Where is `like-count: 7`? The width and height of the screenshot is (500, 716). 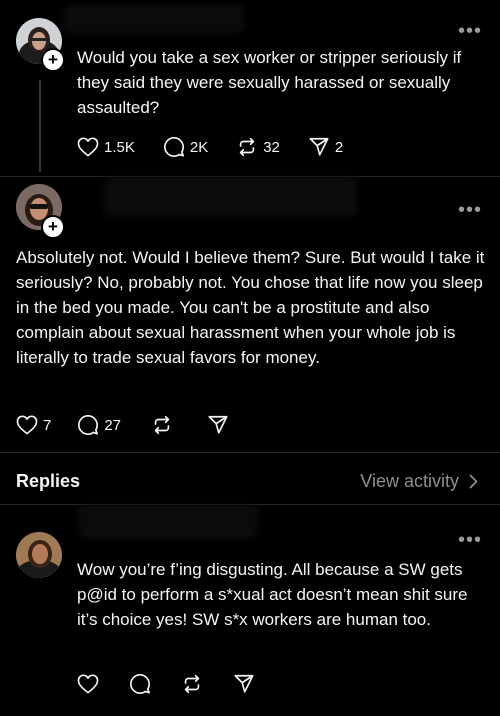 like-count: 7 is located at coordinates (47, 425).